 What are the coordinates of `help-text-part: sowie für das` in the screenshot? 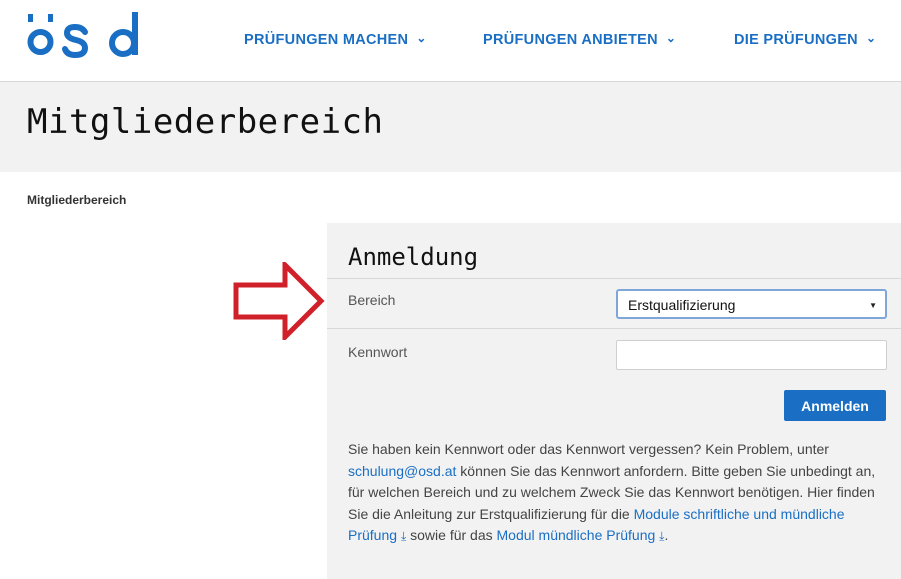 It's located at (451, 535).